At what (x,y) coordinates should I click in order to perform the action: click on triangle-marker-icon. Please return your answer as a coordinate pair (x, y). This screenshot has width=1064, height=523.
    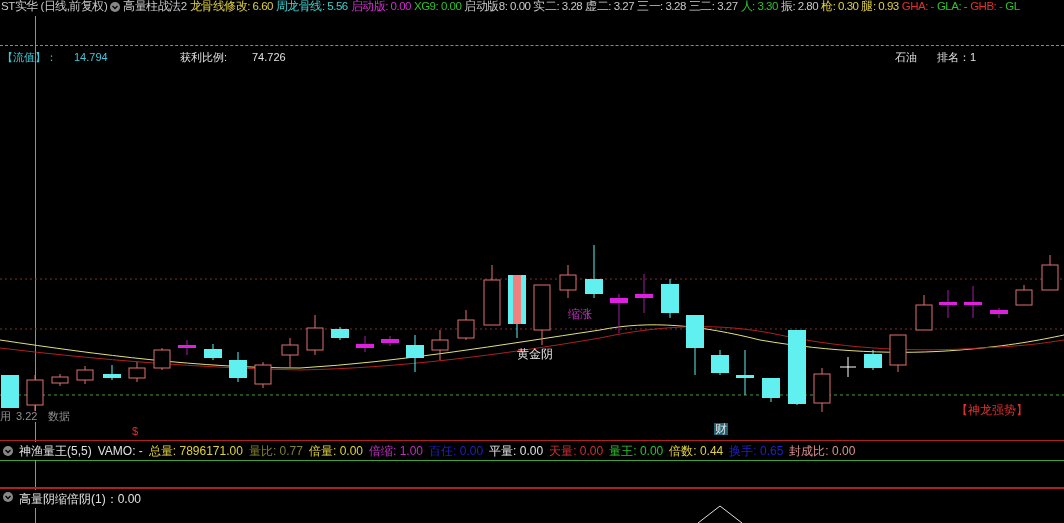
    Looking at the image, I should click on (720, 514).